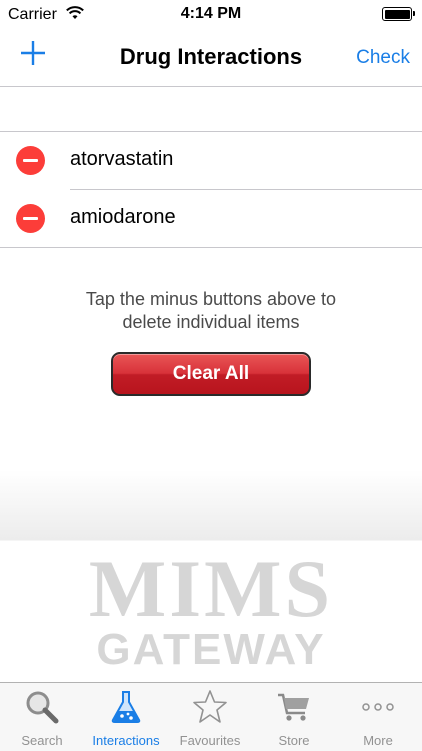  I want to click on tab-label: Store, so click(294, 740).